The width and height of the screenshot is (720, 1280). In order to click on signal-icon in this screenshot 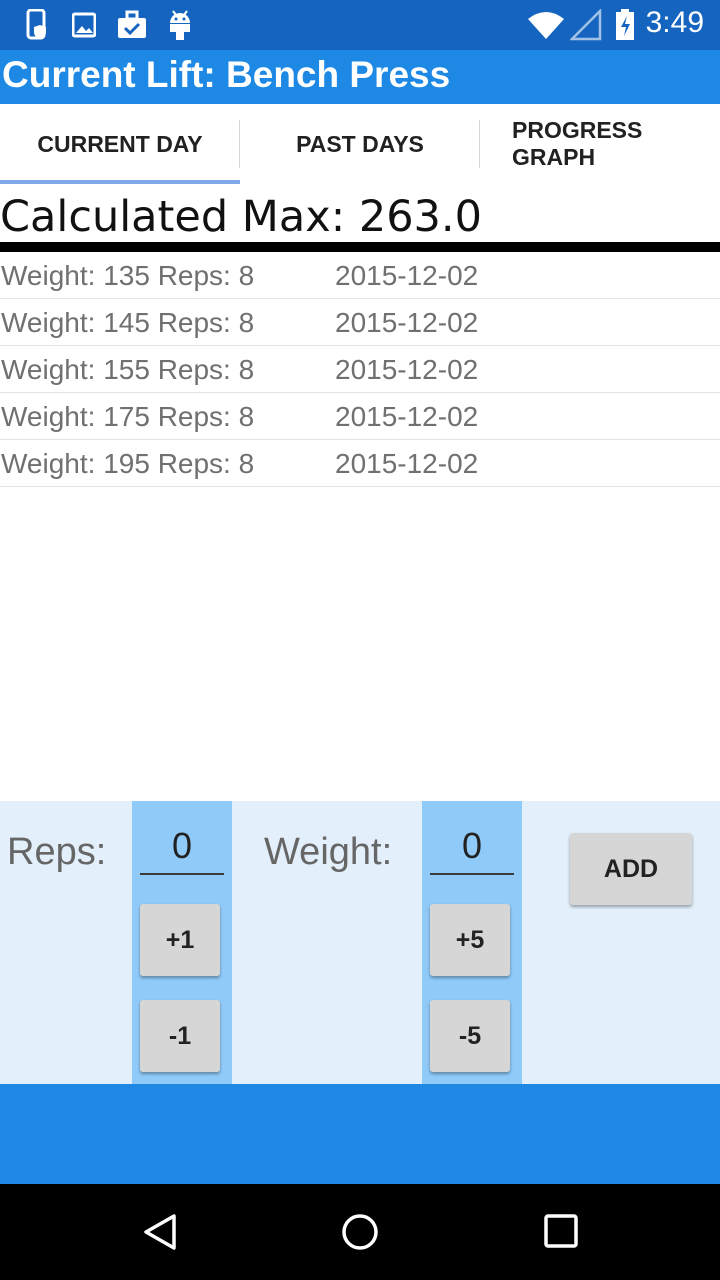, I will do `click(585, 26)`.